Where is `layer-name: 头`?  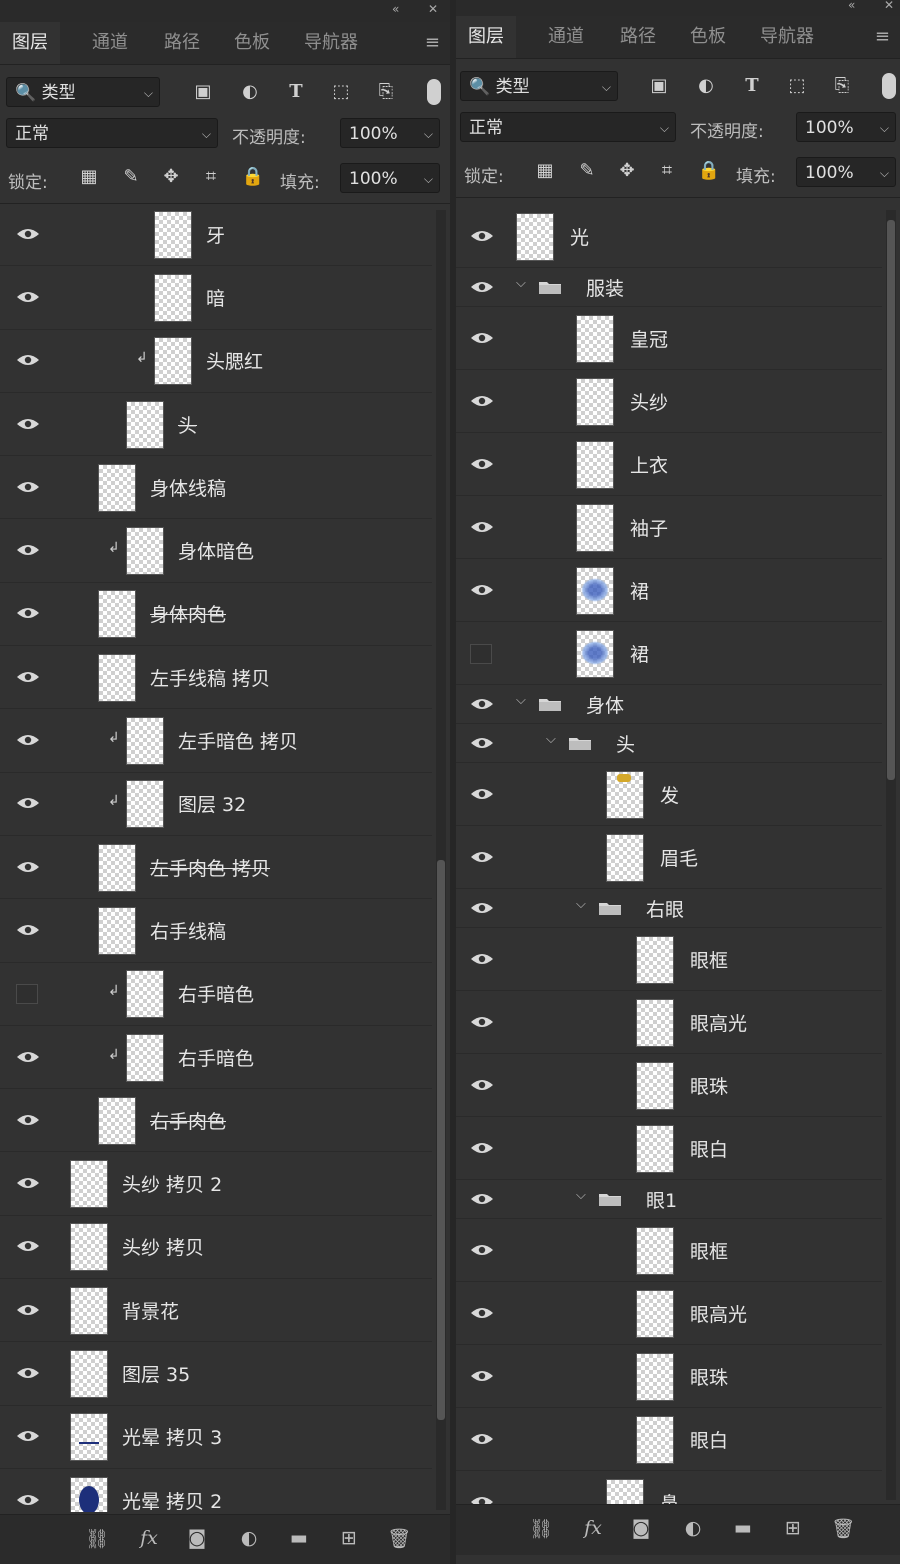 layer-name: 头 is located at coordinates (187, 424).